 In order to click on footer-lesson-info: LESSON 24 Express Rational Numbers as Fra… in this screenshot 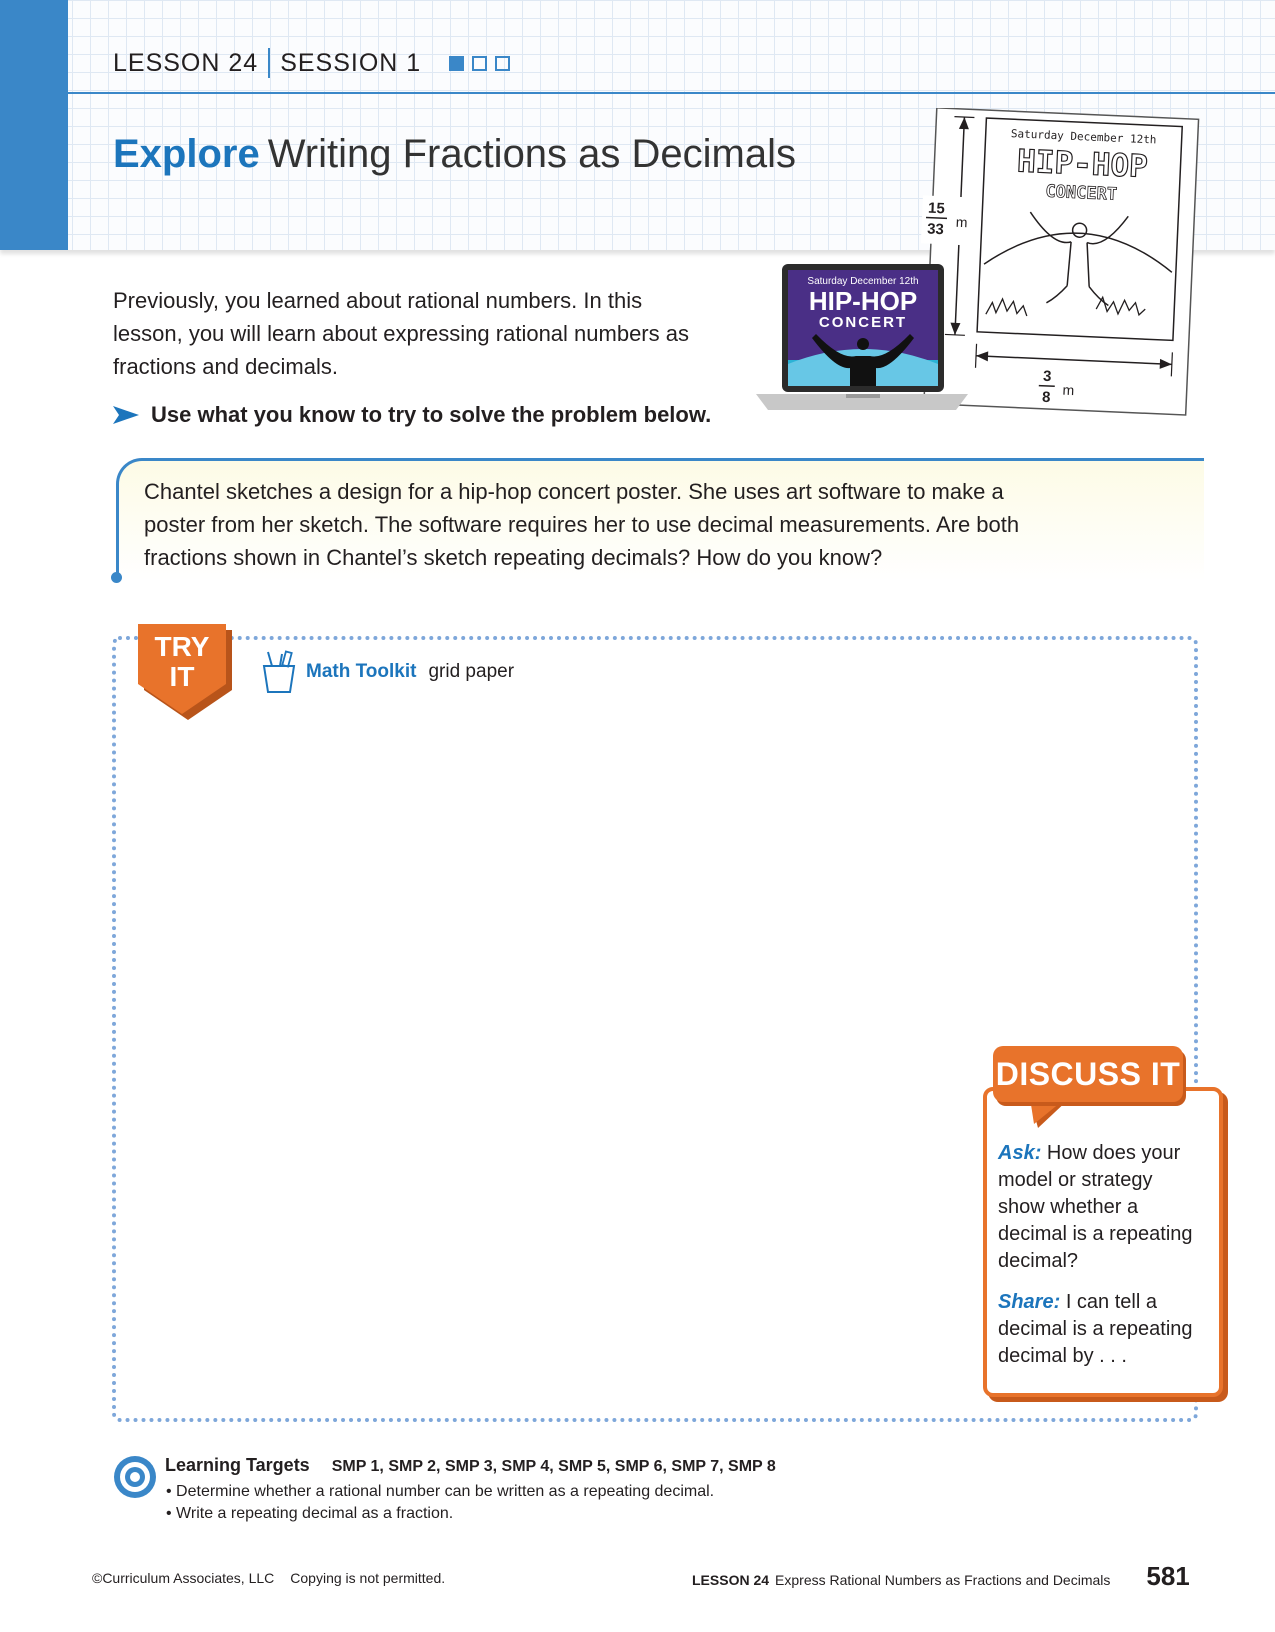, I will do `click(941, 1576)`.